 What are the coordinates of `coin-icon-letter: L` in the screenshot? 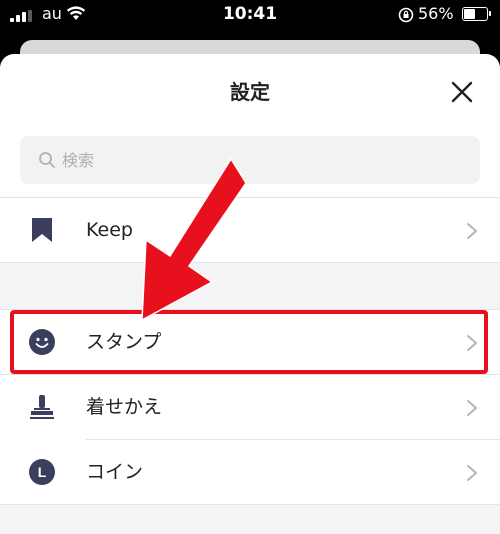 It's located at (42, 472).